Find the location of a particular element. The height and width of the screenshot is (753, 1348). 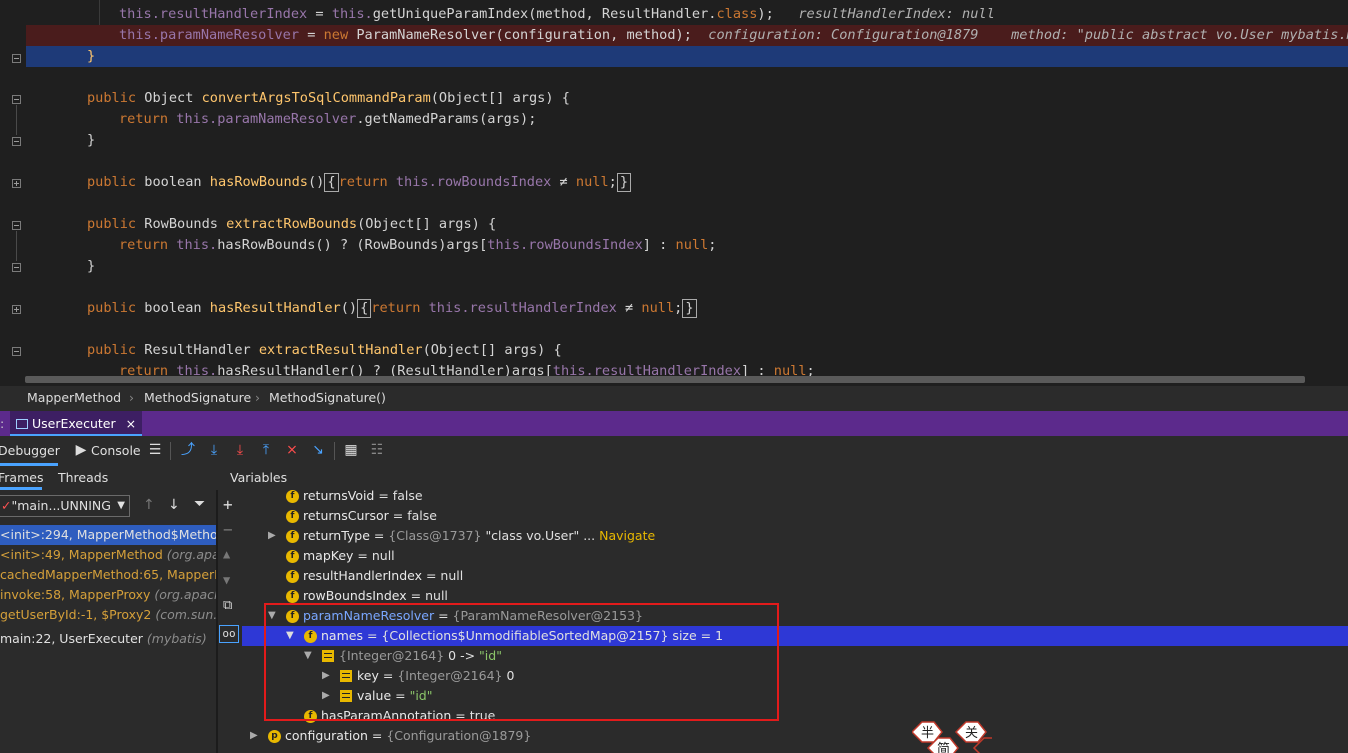

frame-item: main:22, UserExecuter (mybatis) is located at coordinates (108, 639).